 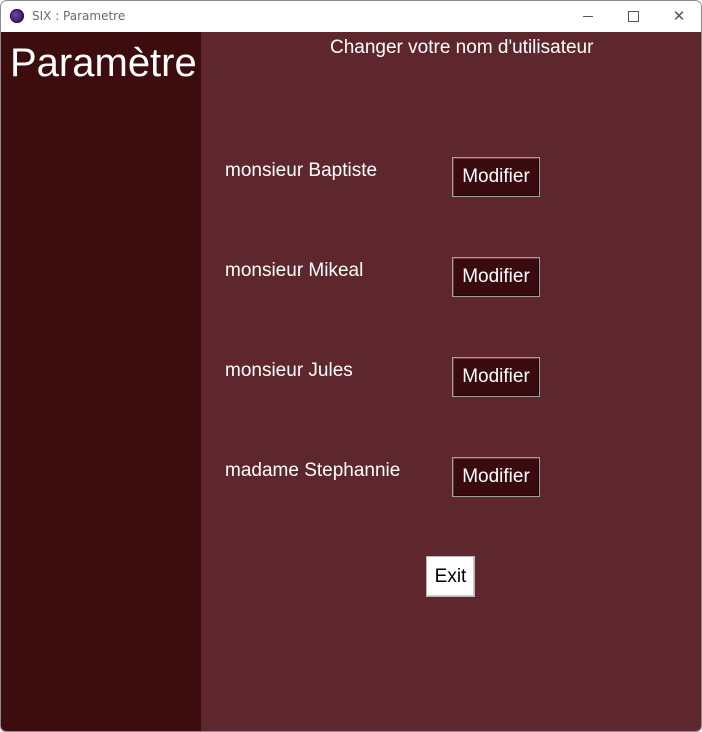 I want to click on user-label-jules: monsieur Jules, so click(x=289, y=370).